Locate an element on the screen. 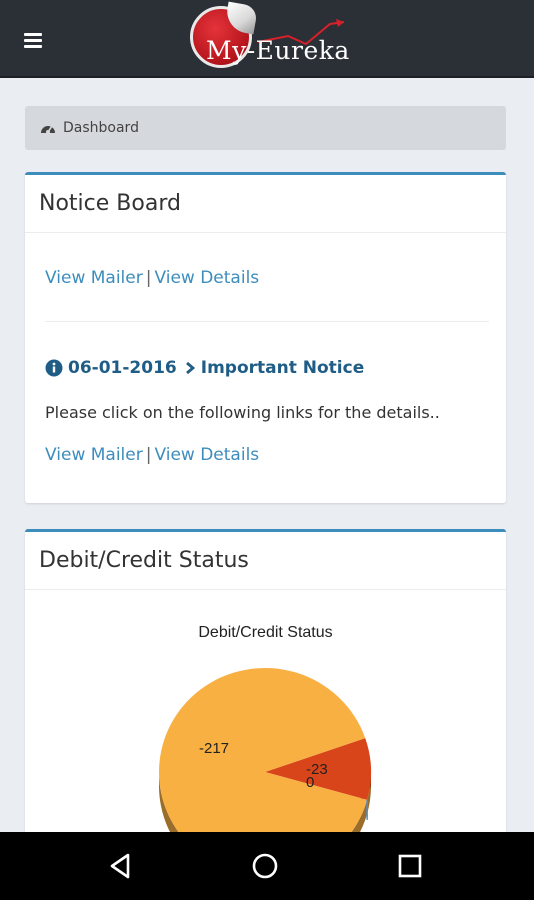 The image size is (534, 900). breadcrumb-label: Dashboard is located at coordinates (101, 128).